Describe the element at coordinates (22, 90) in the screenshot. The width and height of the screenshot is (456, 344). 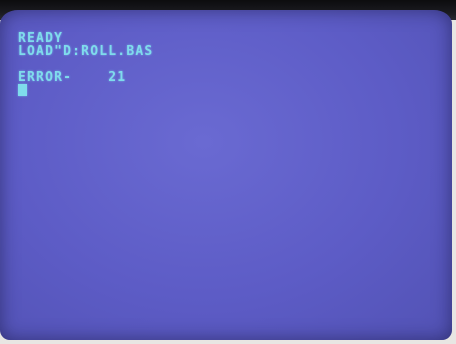
I see `text-cursor` at that location.